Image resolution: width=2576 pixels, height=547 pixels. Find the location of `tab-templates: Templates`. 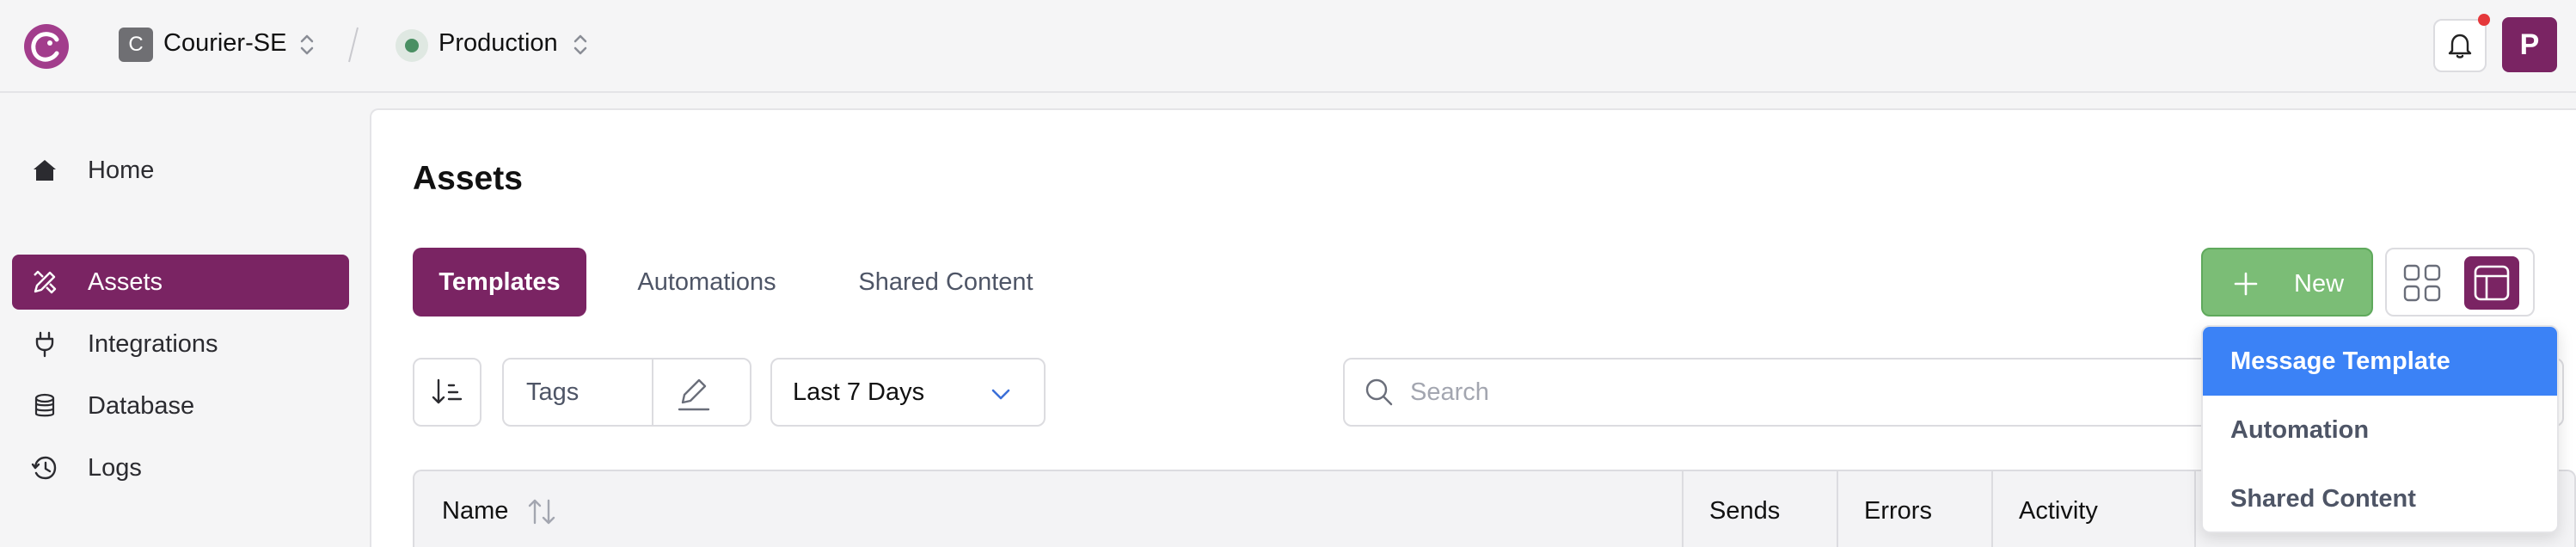

tab-templates: Templates is located at coordinates (499, 282).